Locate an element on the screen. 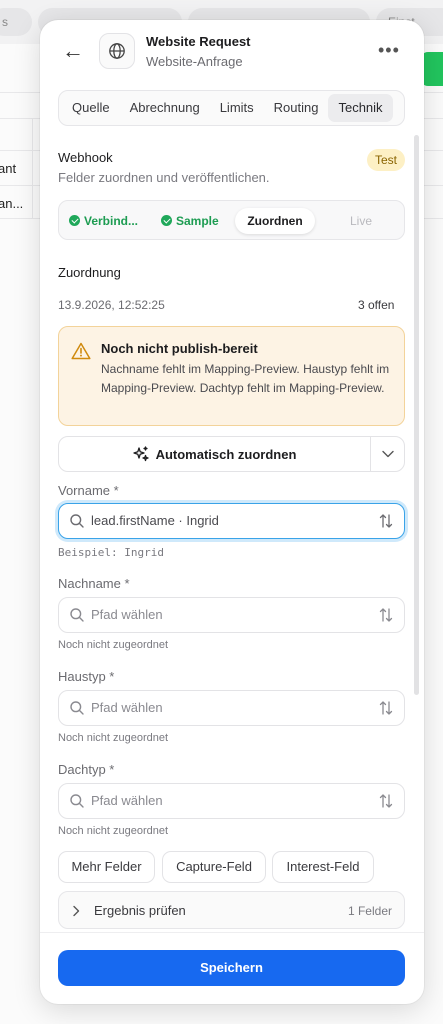 The height and width of the screenshot is (1024, 443). vorname-path-field: lead.firstName · Ingrid is located at coordinates (231, 521).